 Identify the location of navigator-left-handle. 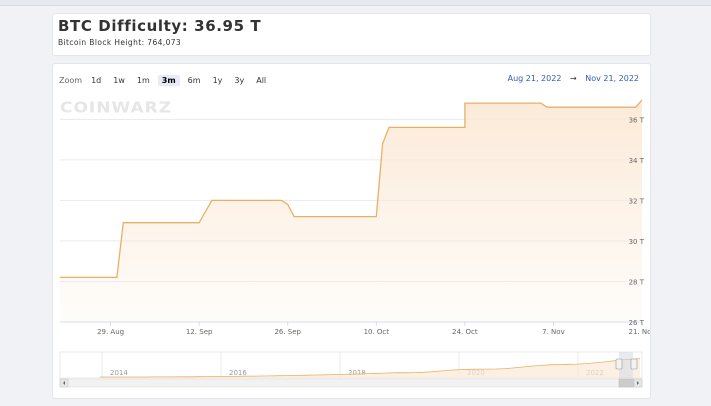
(619, 364).